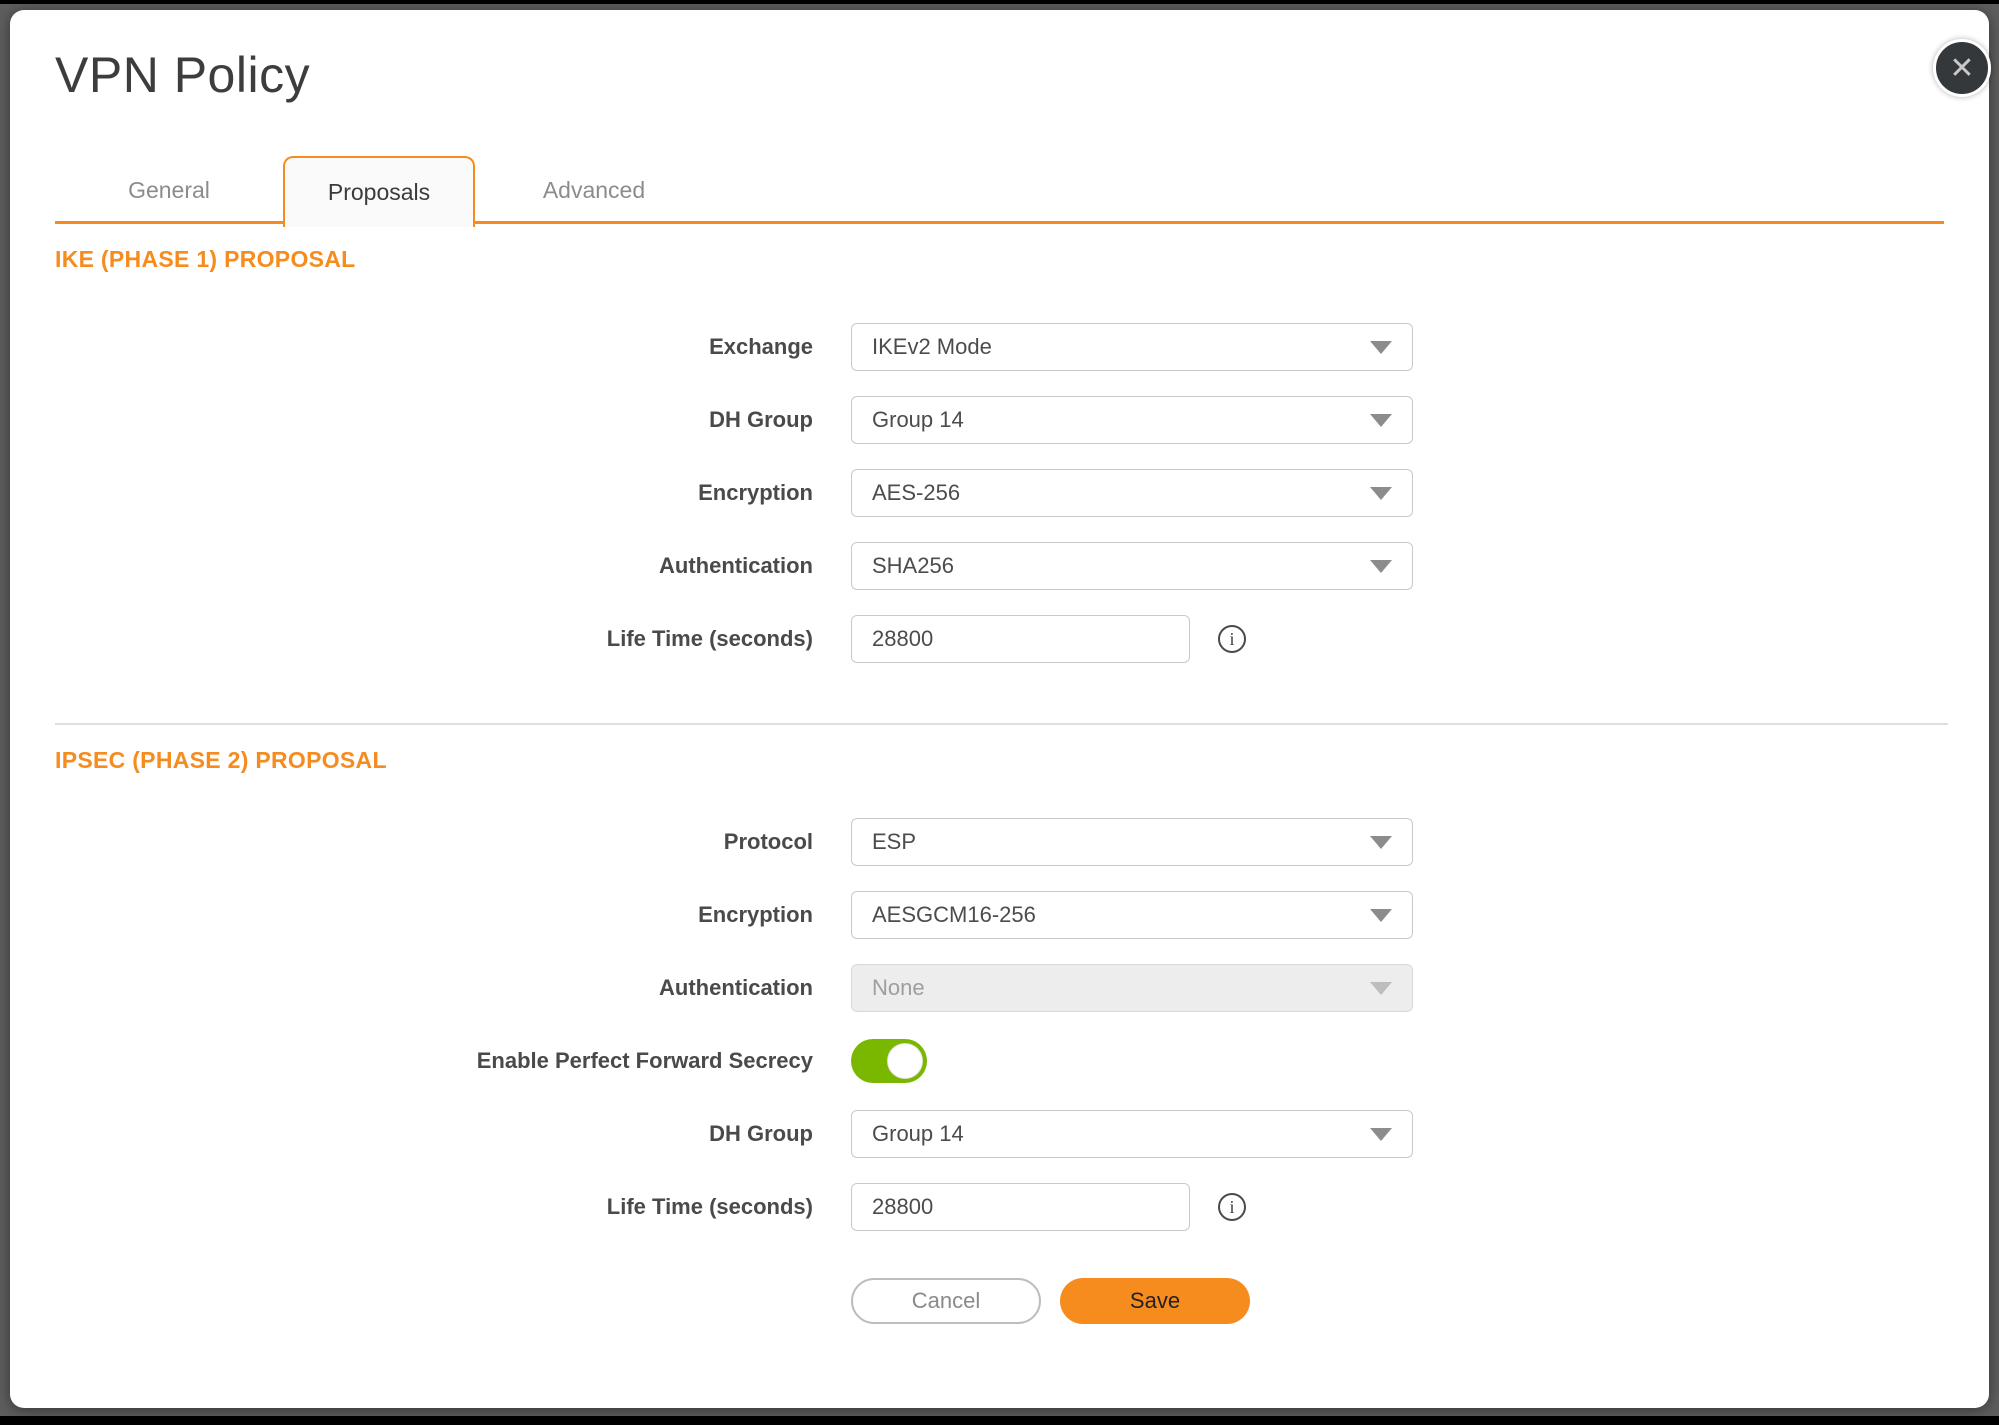 This screenshot has width=1999, height=1425. What do you see at coordinates (1132, 493) in the screenshot?
I see `encryption-select: AES-256` at bounding box center [1132, 493].